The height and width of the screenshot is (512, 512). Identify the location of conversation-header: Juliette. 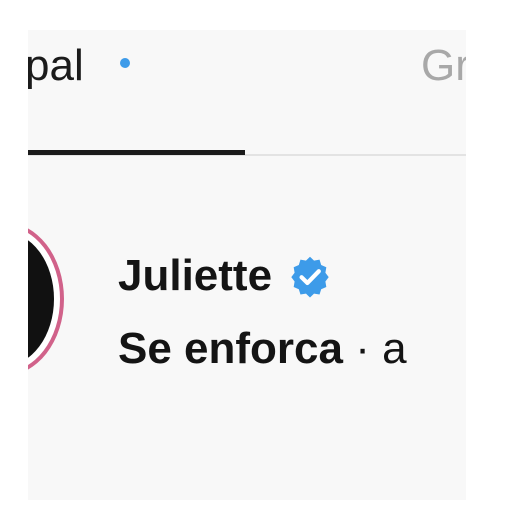
(225, 276).